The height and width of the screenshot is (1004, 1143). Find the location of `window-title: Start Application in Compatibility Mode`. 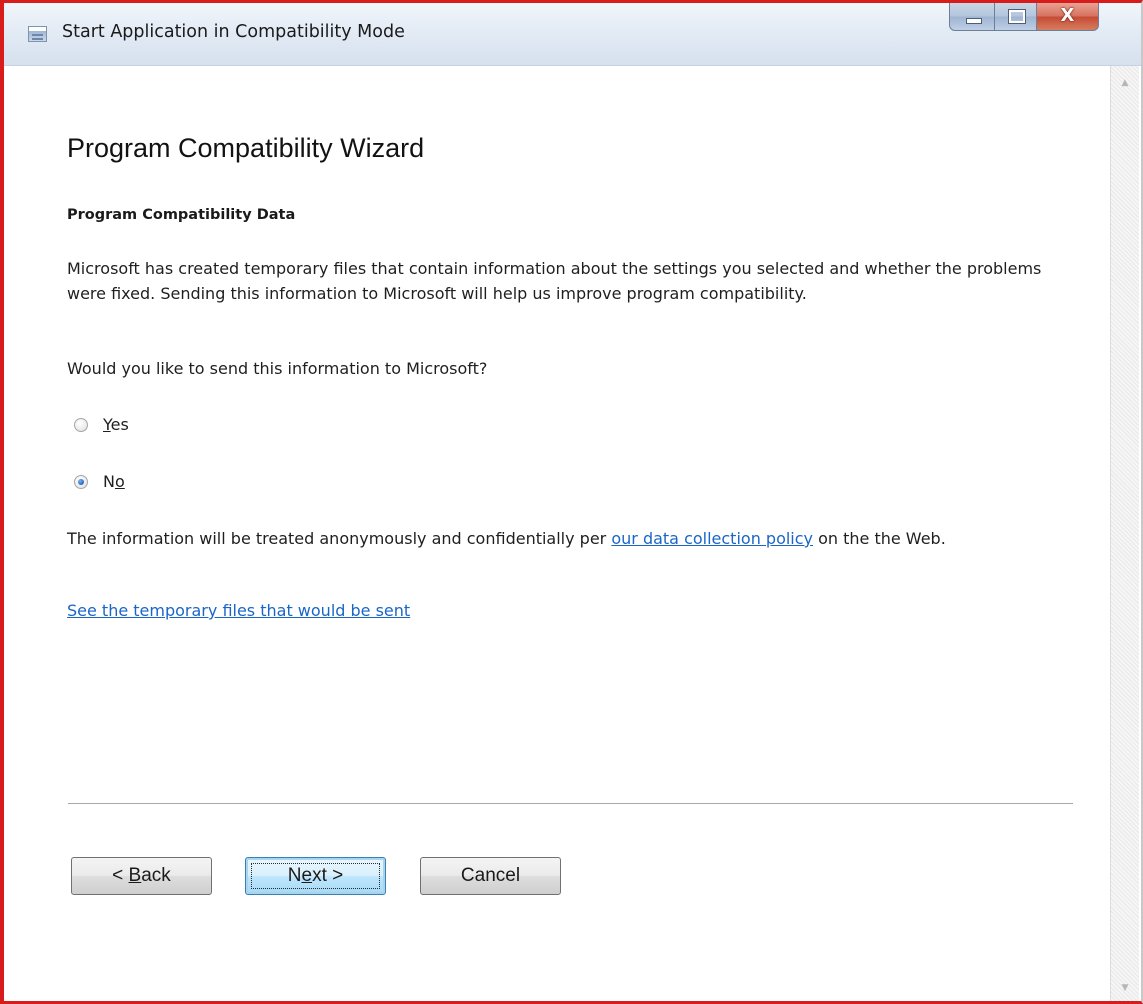

window-title: Start Application in Compatibility Mode is located at coordinates (233, 32).